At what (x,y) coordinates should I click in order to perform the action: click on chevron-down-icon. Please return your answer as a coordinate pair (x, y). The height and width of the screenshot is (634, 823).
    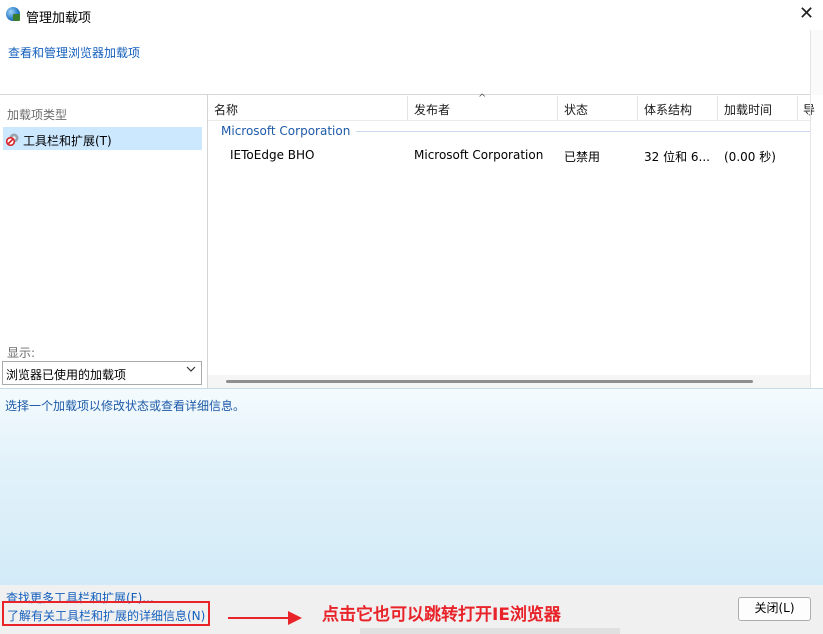
    Looking at the image, I should click on (191, 370).